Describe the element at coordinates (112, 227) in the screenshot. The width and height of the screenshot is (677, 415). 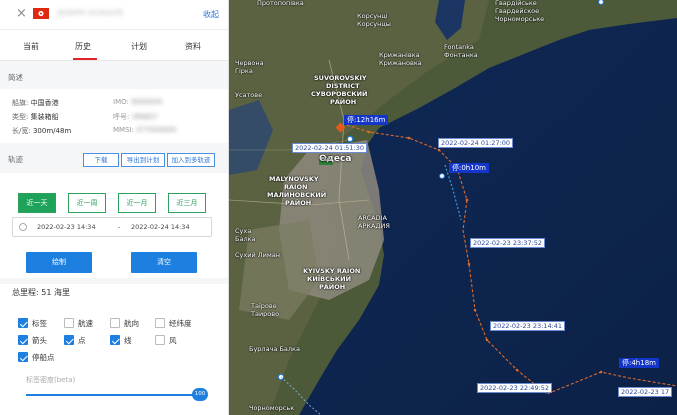
I see `date-range-input: 2022-02-23 14:34 - 2022-02-24 14:34` at that location.